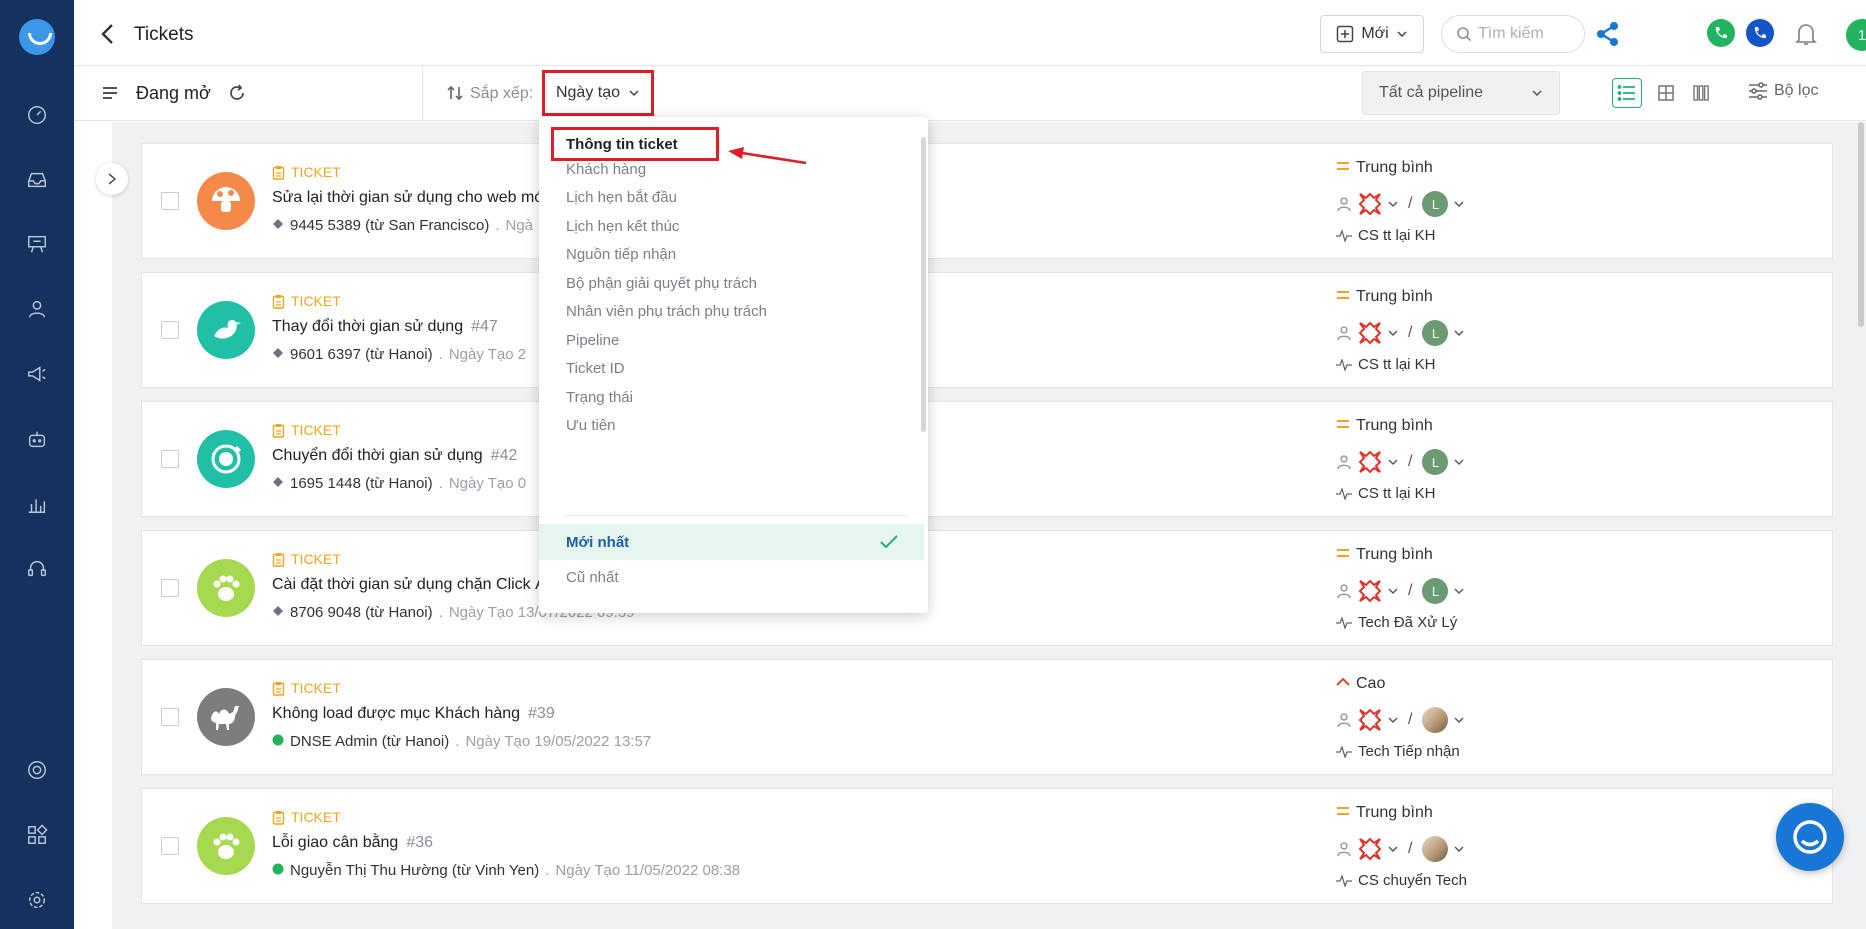  I want to click on settings-icon, so click(37, 900).